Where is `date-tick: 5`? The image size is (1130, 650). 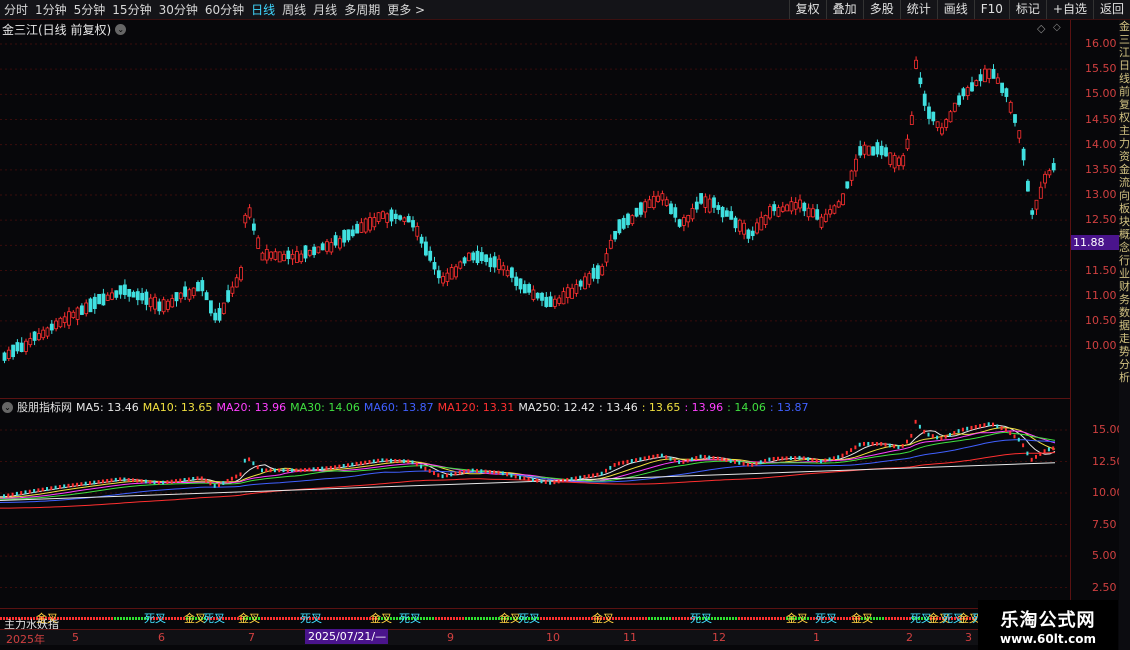
date-tick: 5 is located at coordinates (75, 637).